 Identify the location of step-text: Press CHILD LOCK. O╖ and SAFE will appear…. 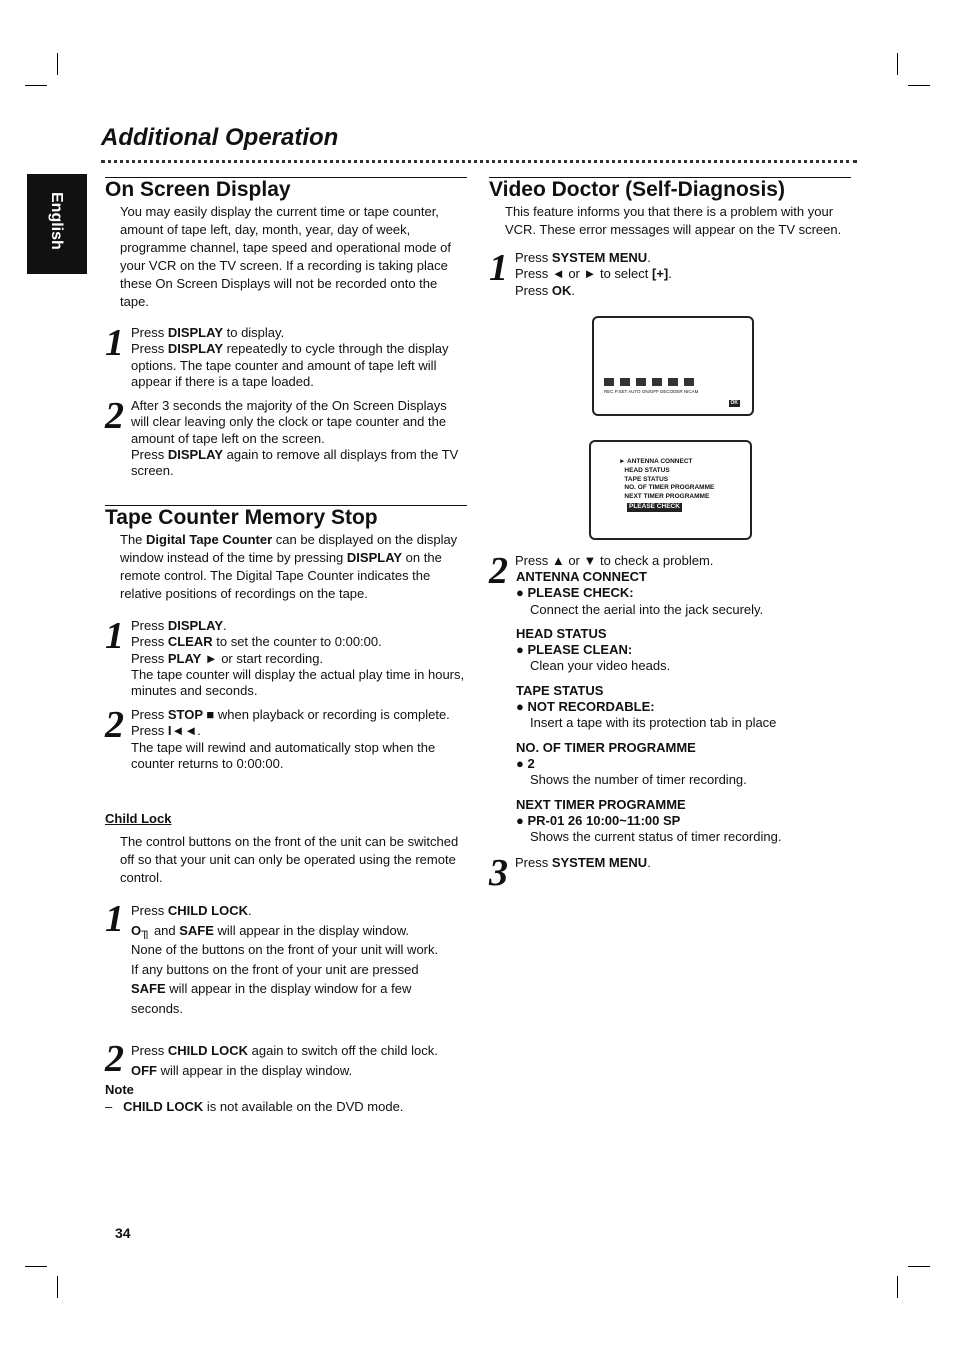
(285, 959).